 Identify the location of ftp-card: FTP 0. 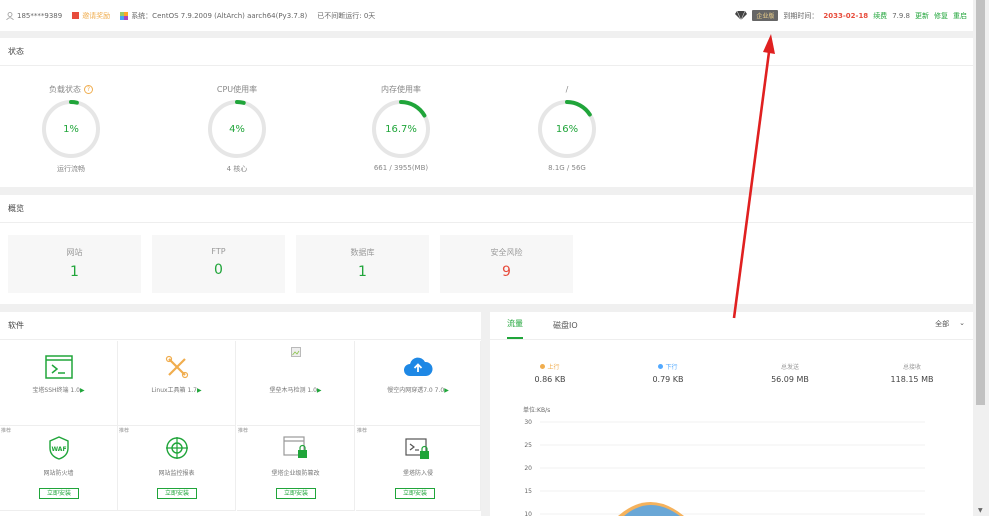
(218, 264).